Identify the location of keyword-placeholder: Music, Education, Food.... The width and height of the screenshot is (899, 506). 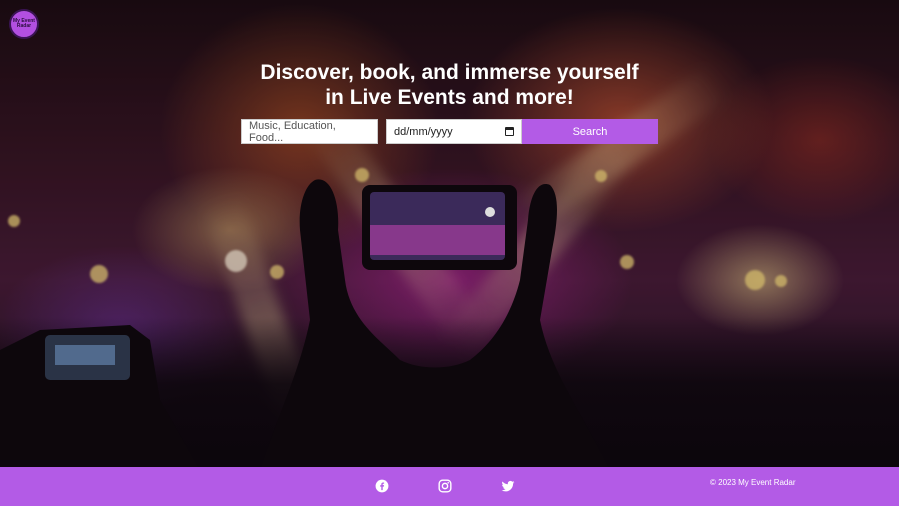
(292, 131).